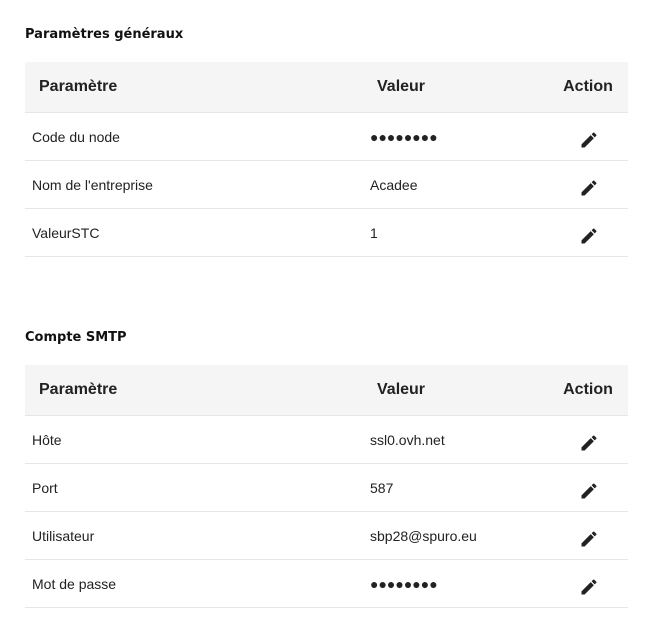 The width and height of the screenshot is (646, 629). Describe the element at coordinates (194, 440) in the screenshot. I see `param-name: Hôte` at that location.